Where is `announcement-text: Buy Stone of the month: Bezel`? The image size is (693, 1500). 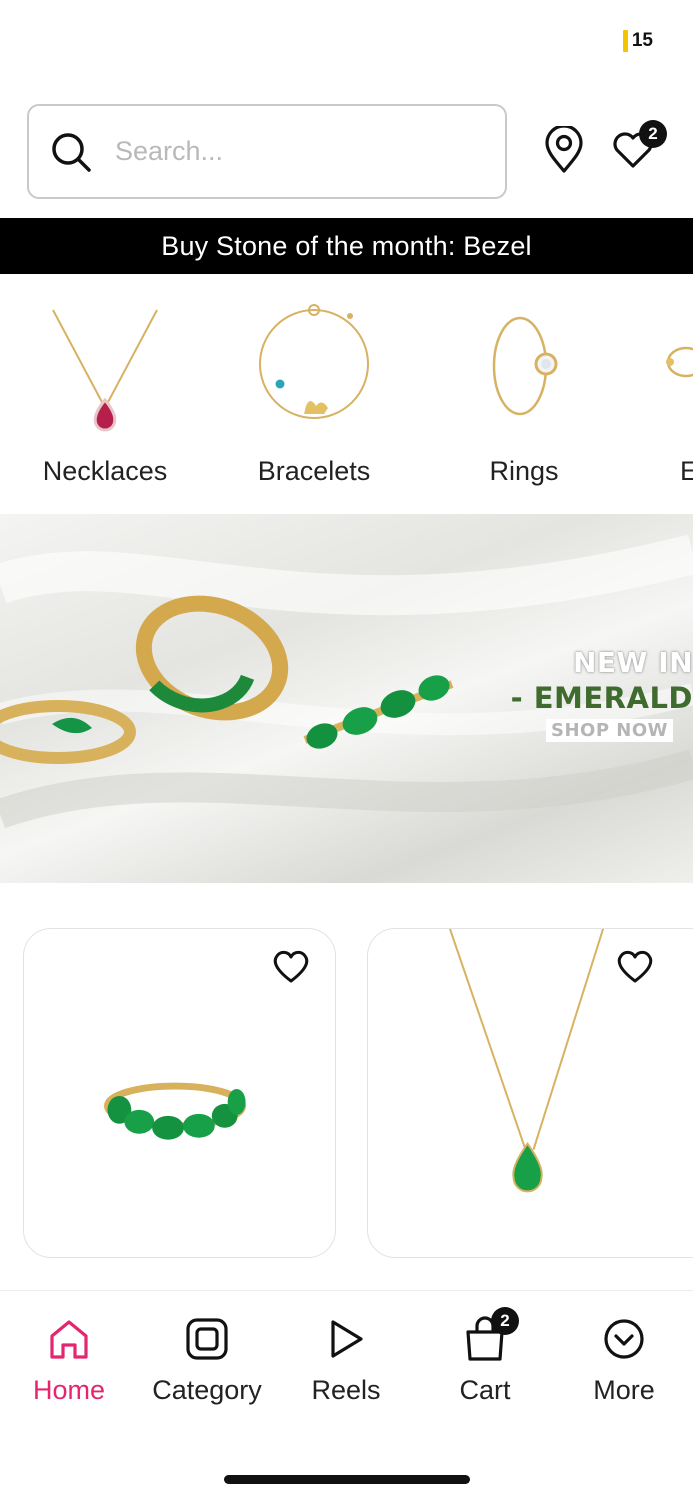 announcement-text: Buy Stone of the month: Bezel is located at coordinates (346, 245).